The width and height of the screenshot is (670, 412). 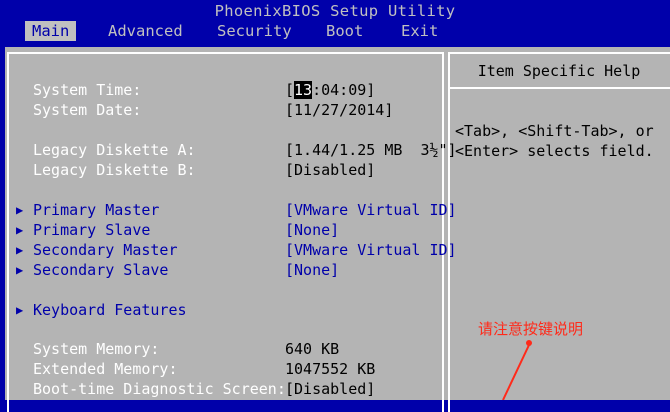 I want to click on annotation-arrow-dot, so click(x=529, y=343).